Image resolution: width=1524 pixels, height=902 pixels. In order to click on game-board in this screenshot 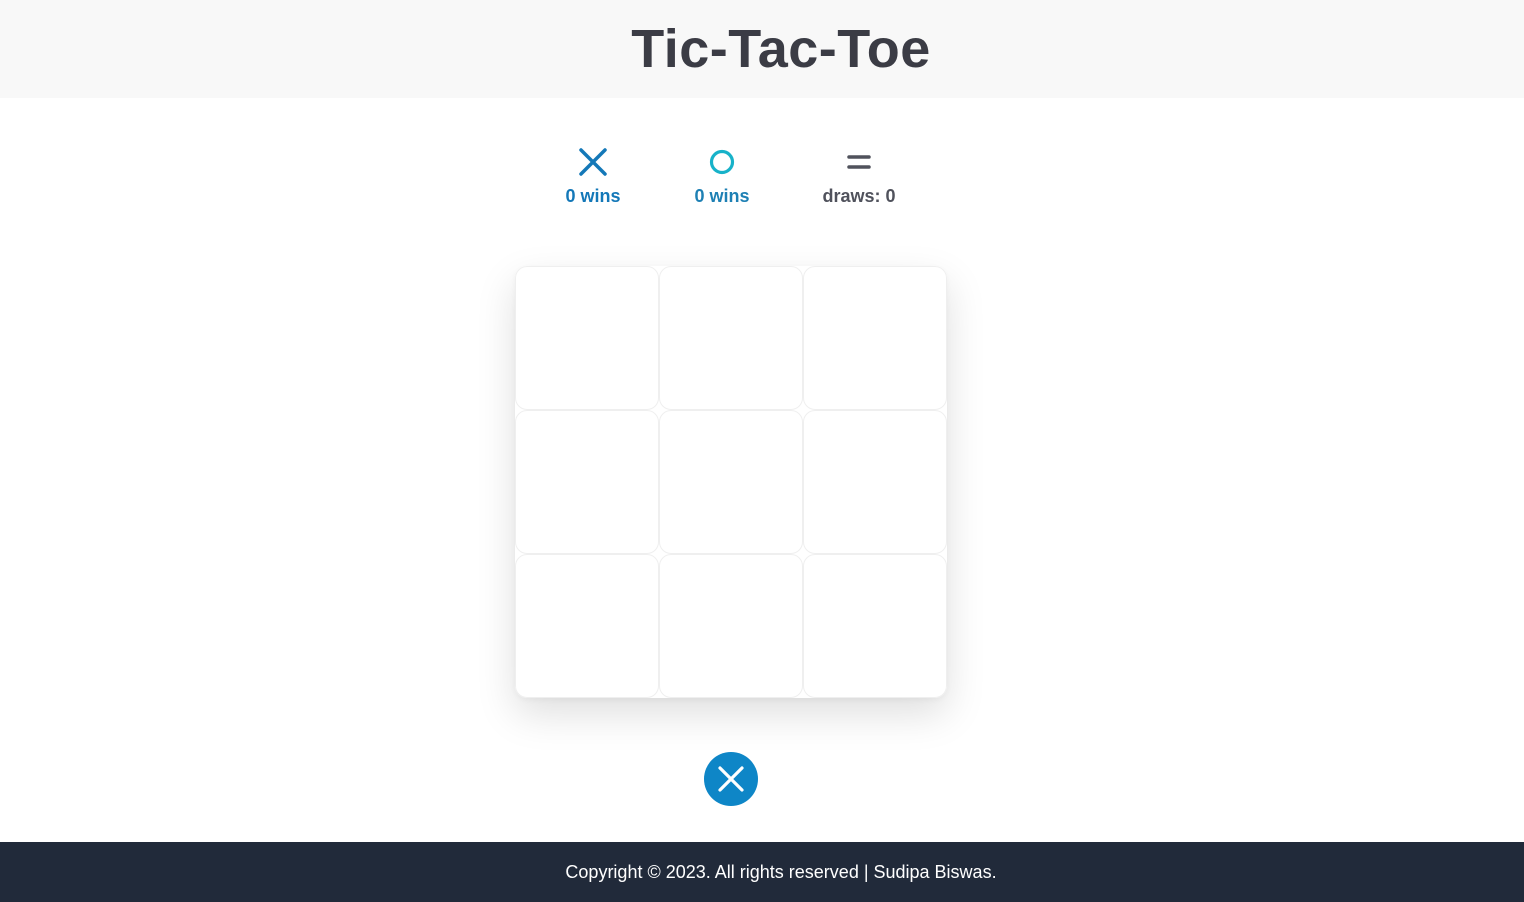, I will do `click(731, 482)`.